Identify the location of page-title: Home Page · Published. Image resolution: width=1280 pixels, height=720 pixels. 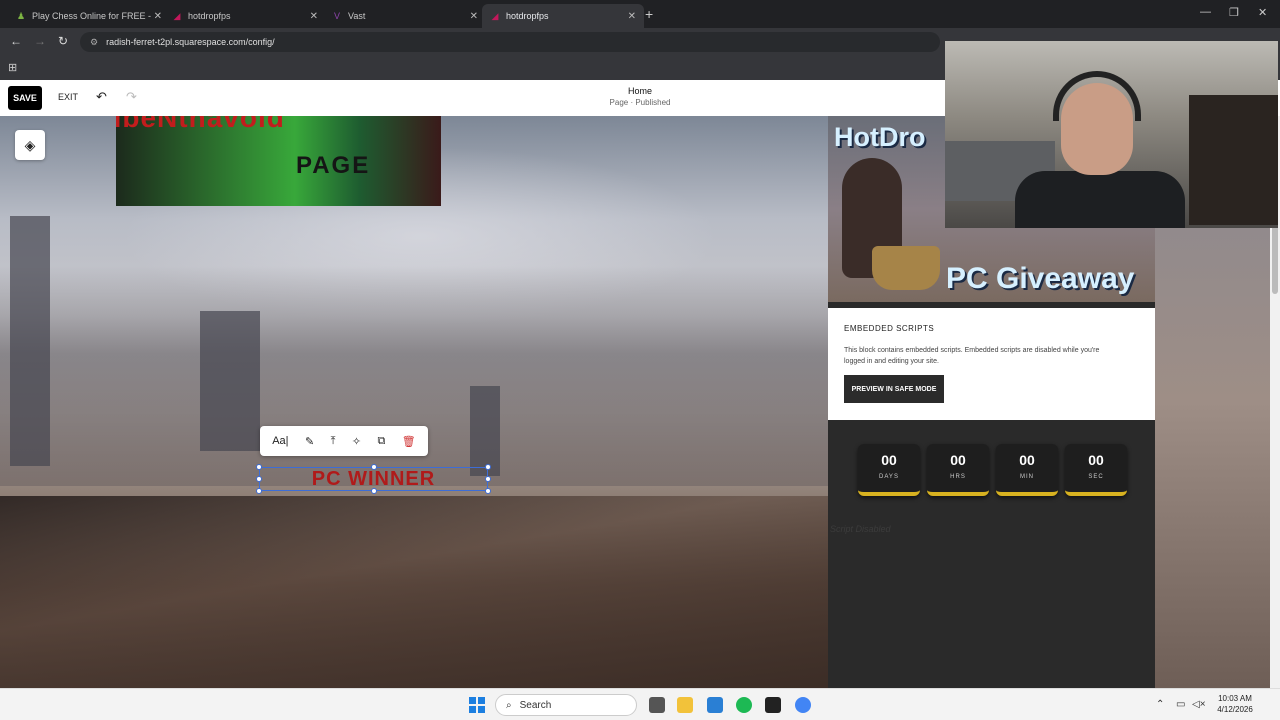
(640, 96).